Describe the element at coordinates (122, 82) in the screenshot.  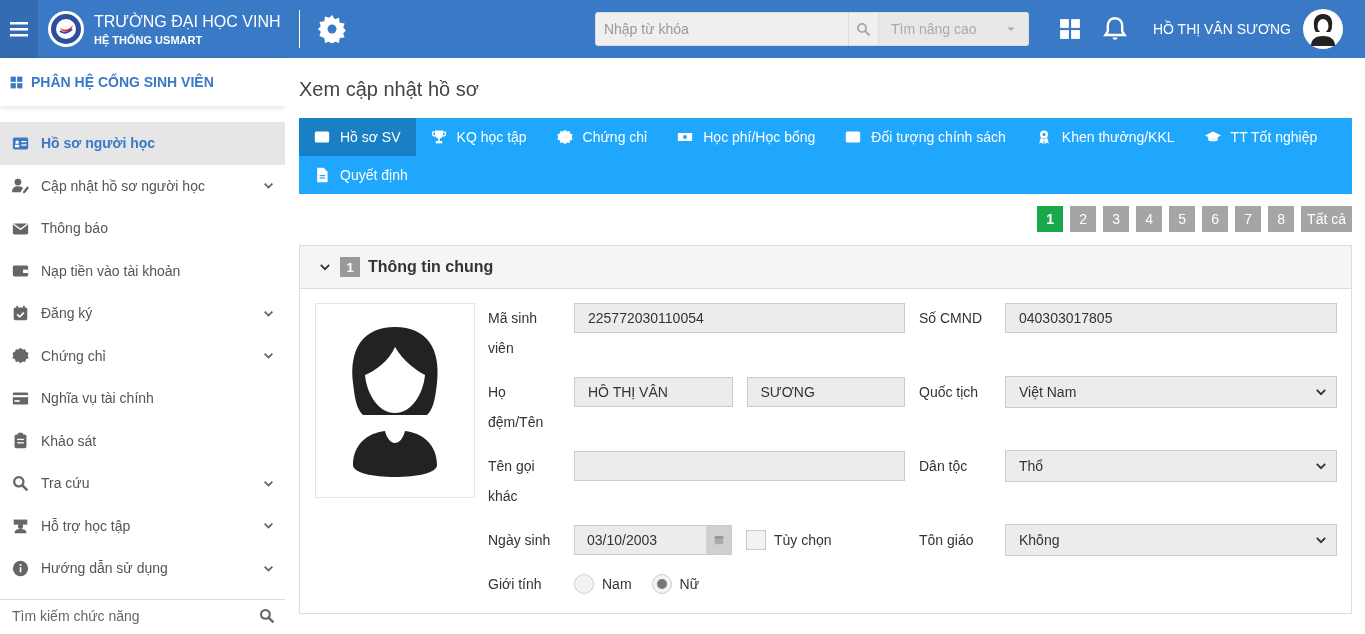
I see `sidebar-title: PHÂN HỆ CỔNG SINH VIÊN` at that location.